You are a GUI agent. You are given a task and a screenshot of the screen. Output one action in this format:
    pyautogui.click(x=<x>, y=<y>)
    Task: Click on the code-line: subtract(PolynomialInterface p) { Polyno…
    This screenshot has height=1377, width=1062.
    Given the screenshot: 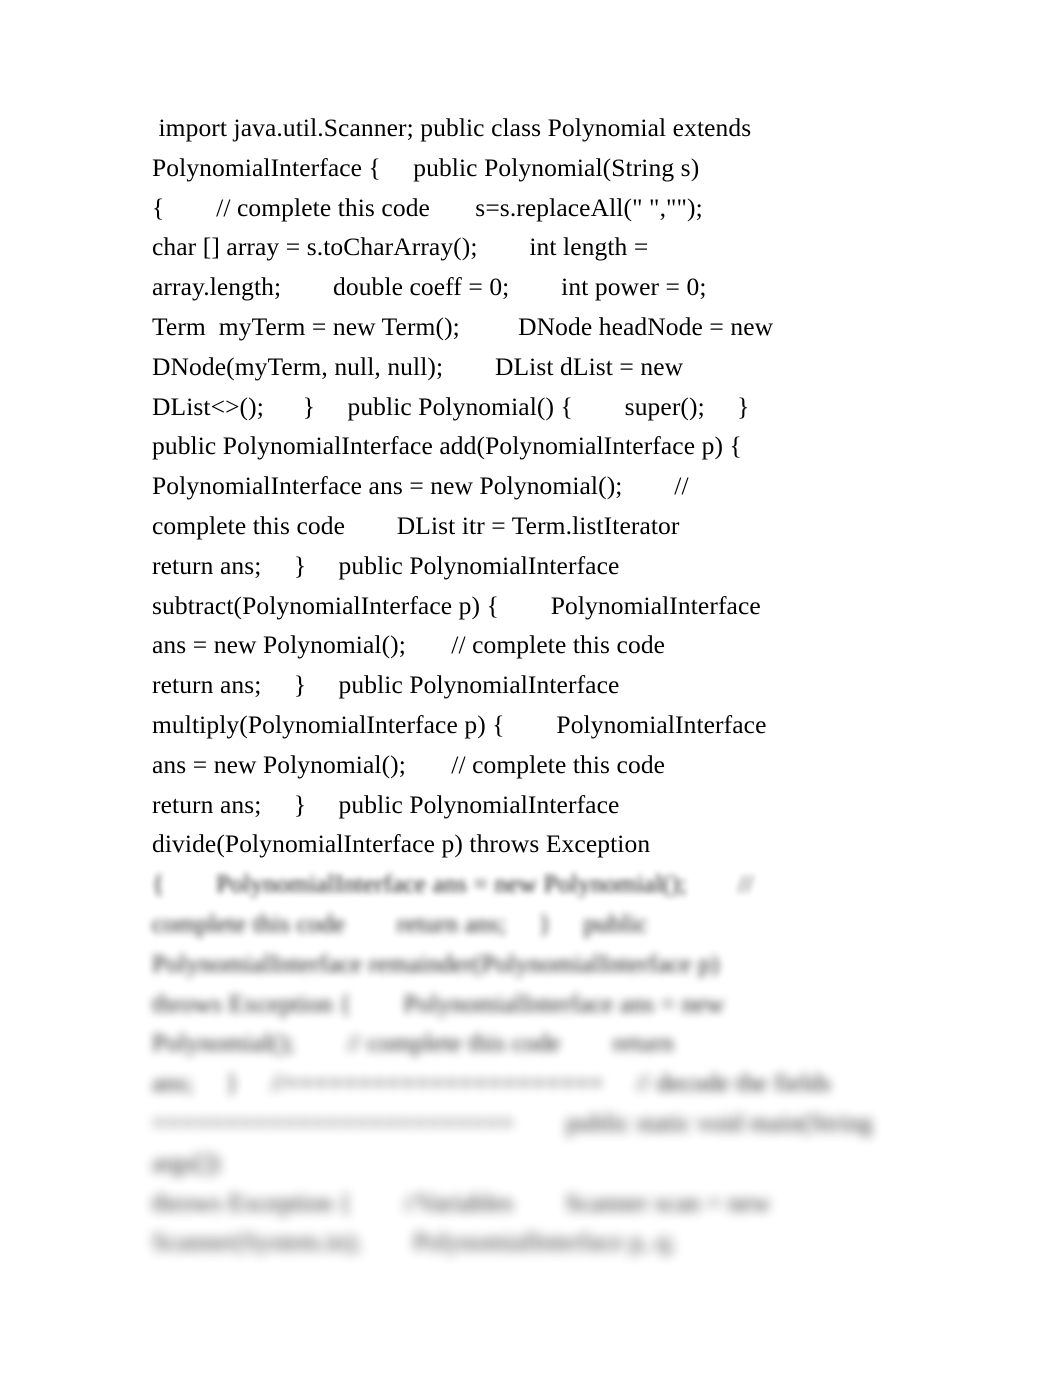 What is the action you would take?
    pyautogui.click(x=456, y=605)
    